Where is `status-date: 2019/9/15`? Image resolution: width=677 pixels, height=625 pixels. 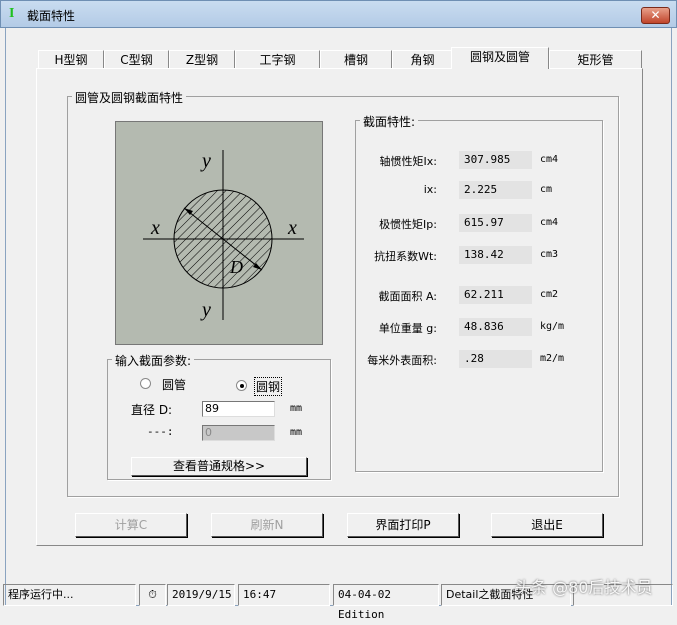
status-date: 2019/9/15 is located at coordinates (201, 595).